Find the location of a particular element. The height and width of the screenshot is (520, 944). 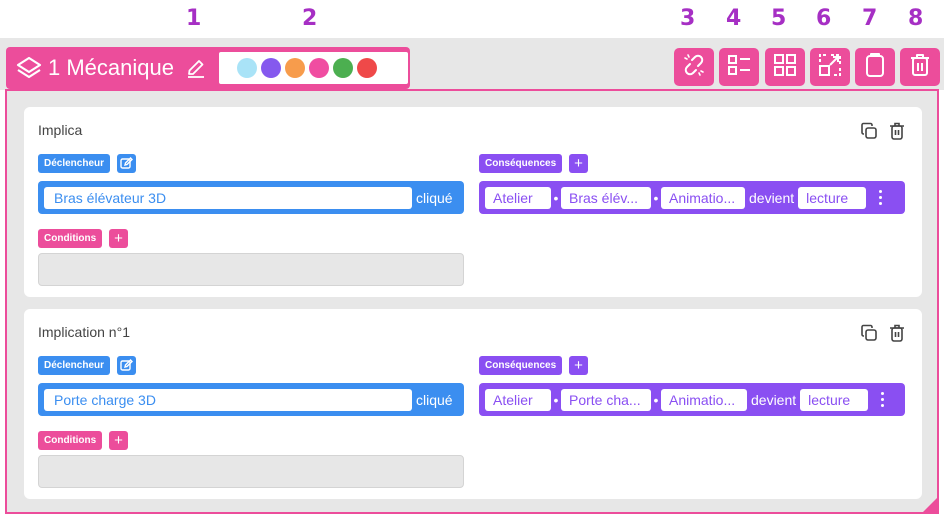

resize-button is located at coordinates (830, 67).